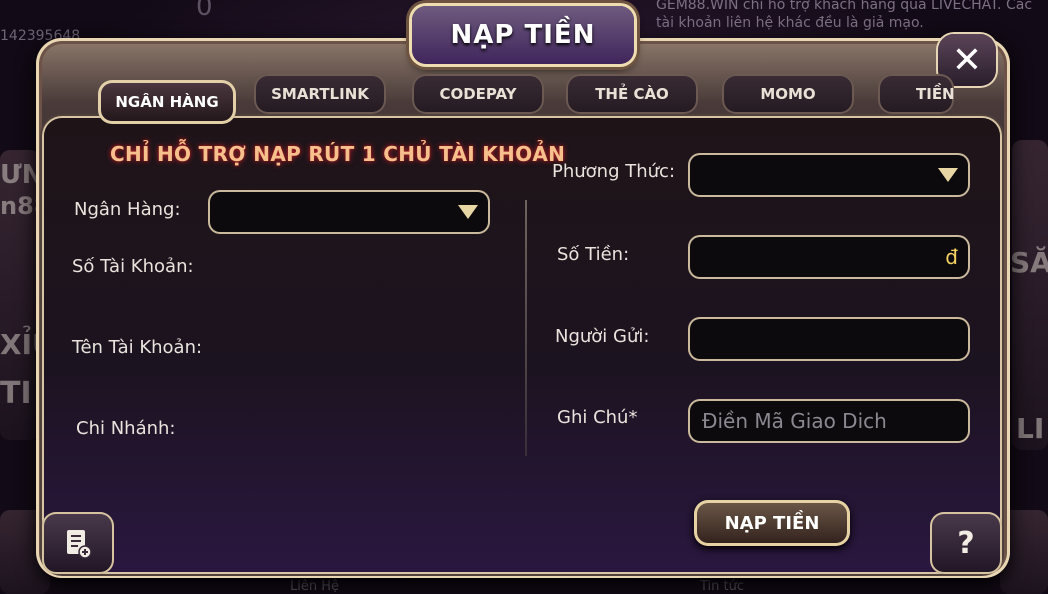 The width and height of the screenshot is (1048, 594). Describe the element at coordinates (204, 11) in the screenshot. I see `zero-counter: 0` at that location.